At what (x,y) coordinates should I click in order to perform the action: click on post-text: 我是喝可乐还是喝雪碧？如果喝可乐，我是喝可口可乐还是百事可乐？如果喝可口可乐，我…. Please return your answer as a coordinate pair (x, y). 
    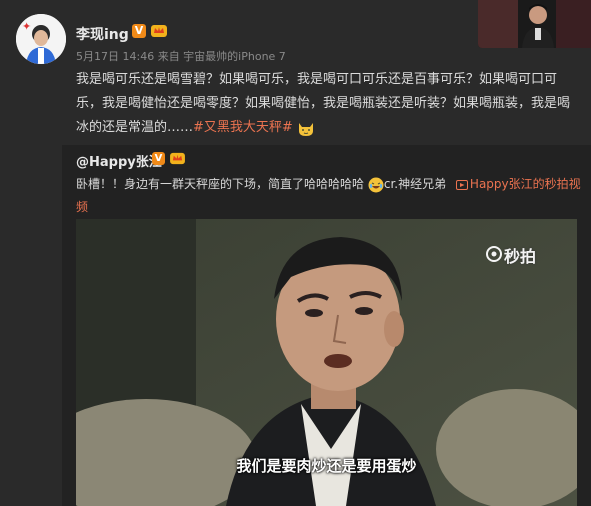
    Looking at the image, I should click on (326, 104).